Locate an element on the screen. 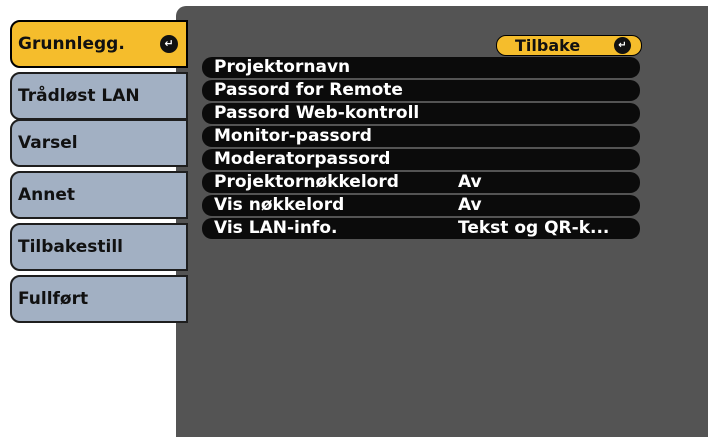 The height and width of the screenshot is (437, 708). tab-fullfort: Fullført is located at coordinates (99, 299).